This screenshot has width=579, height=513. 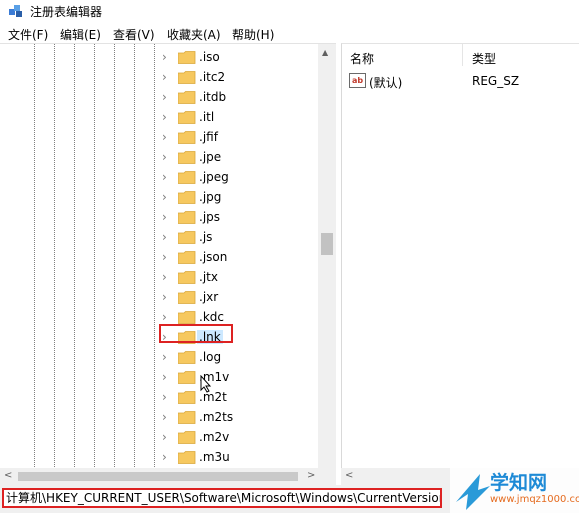 I want to click on column-separator, so click(x=462, y=55).